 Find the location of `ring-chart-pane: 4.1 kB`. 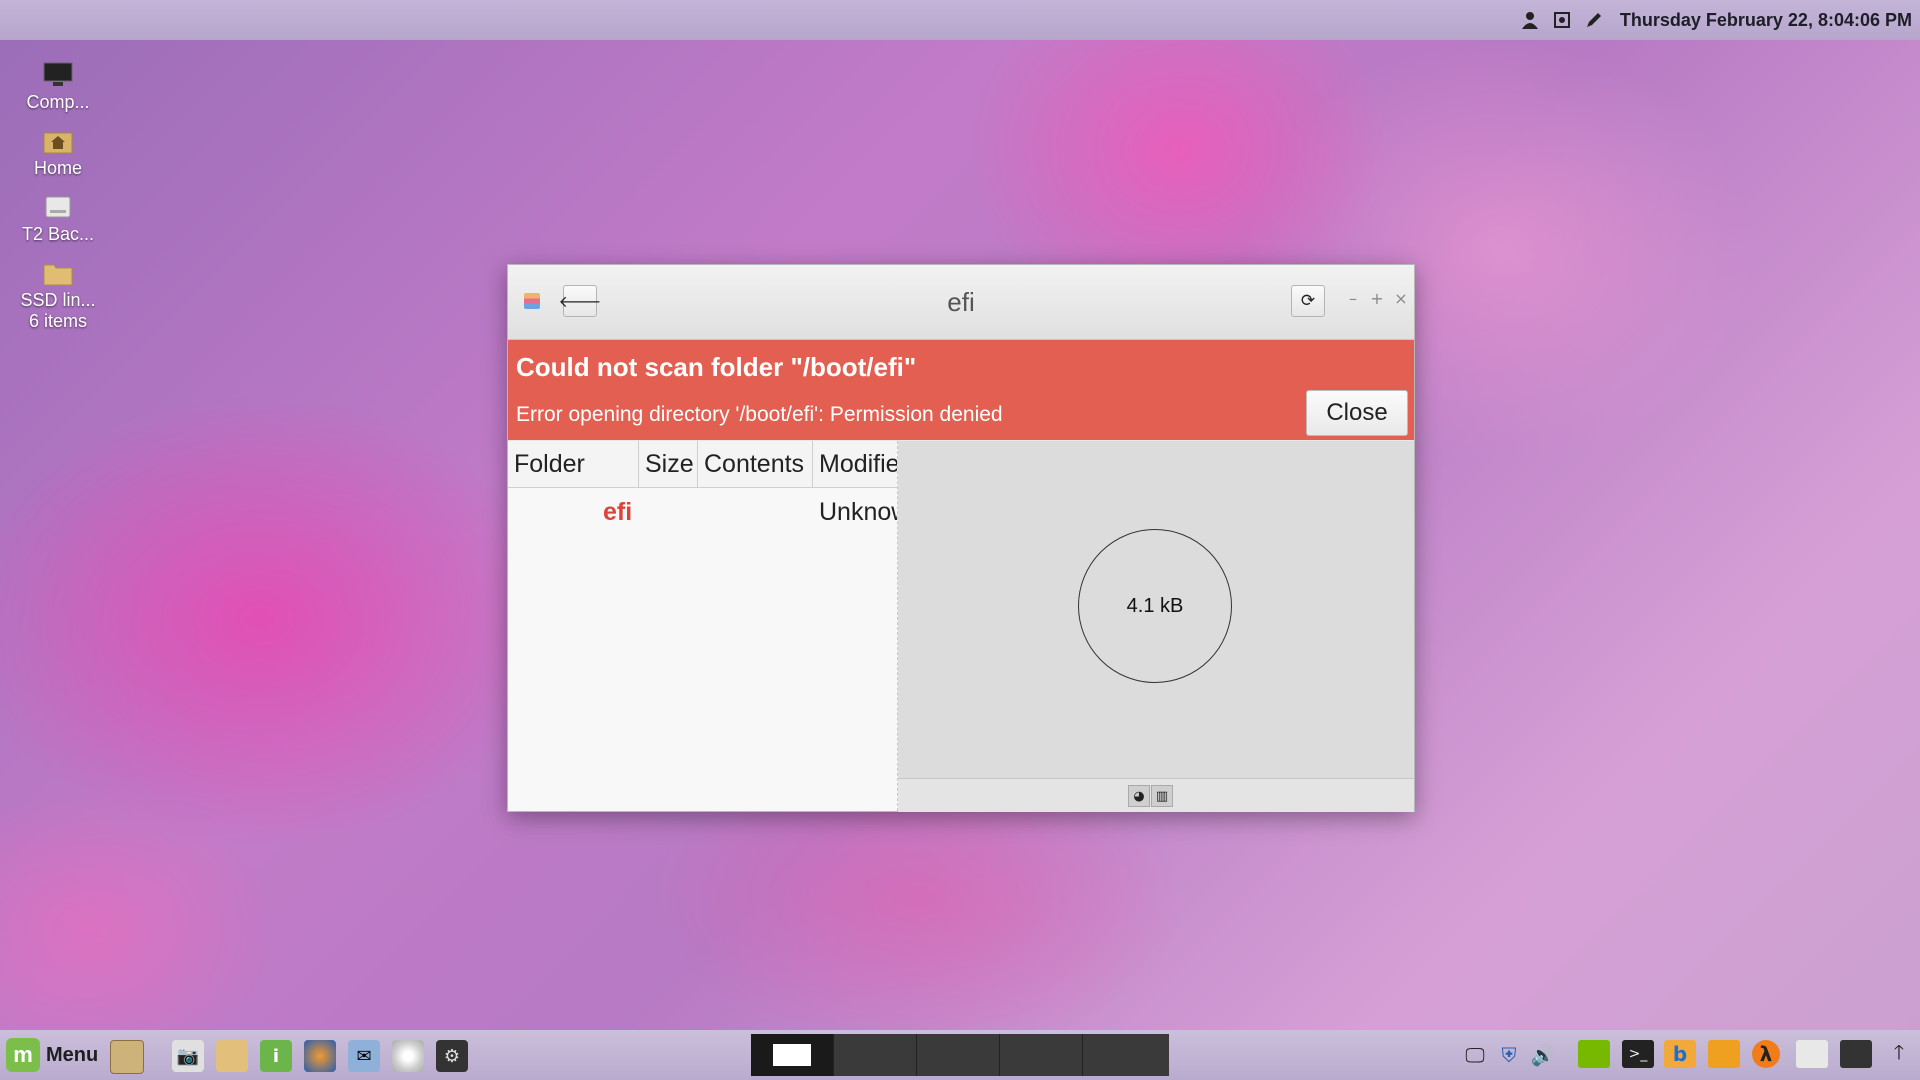

ring-chart-pane: 4.1 kB is located at coordinates (1156, 609).